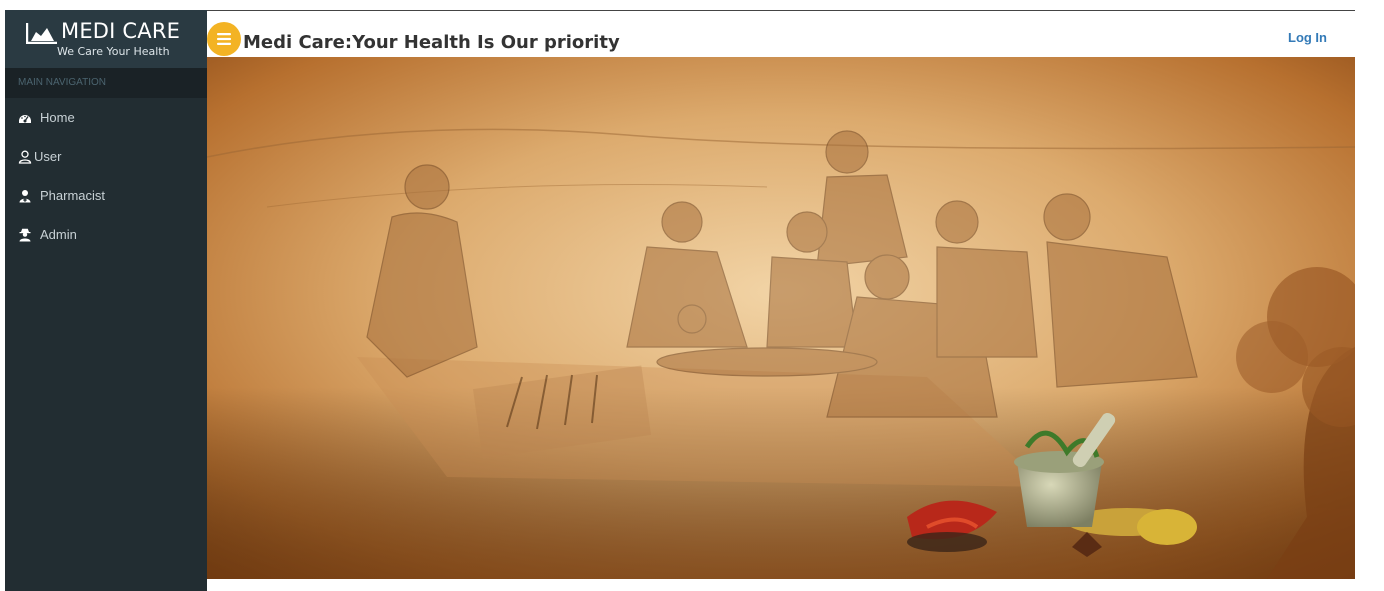 The image size is (1384, 591). I want to click on nav-section-header-label: MAIN NAVIGATION, so click(62, 82).